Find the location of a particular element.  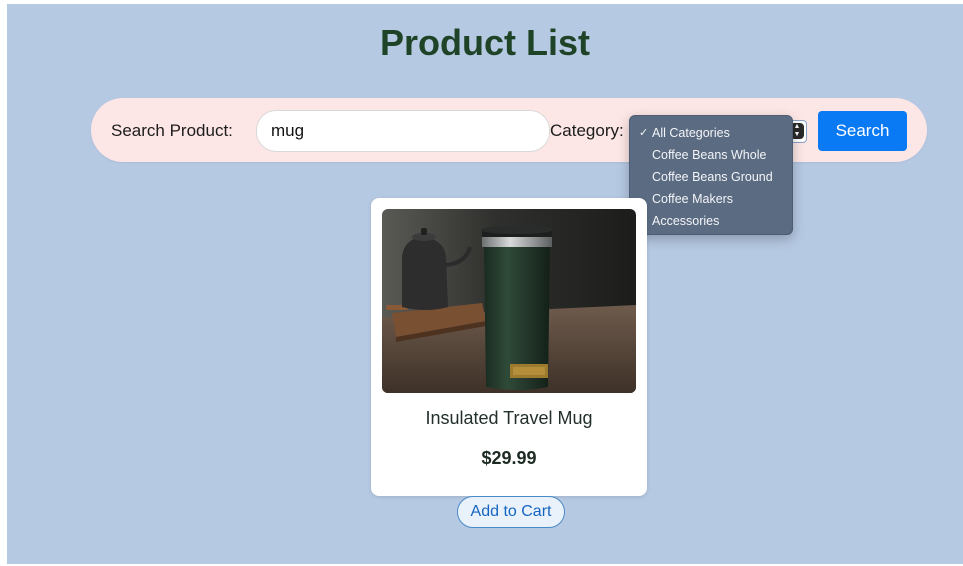

dropdown-option-label: Coffee Makers is located at coordinates (693, 199).